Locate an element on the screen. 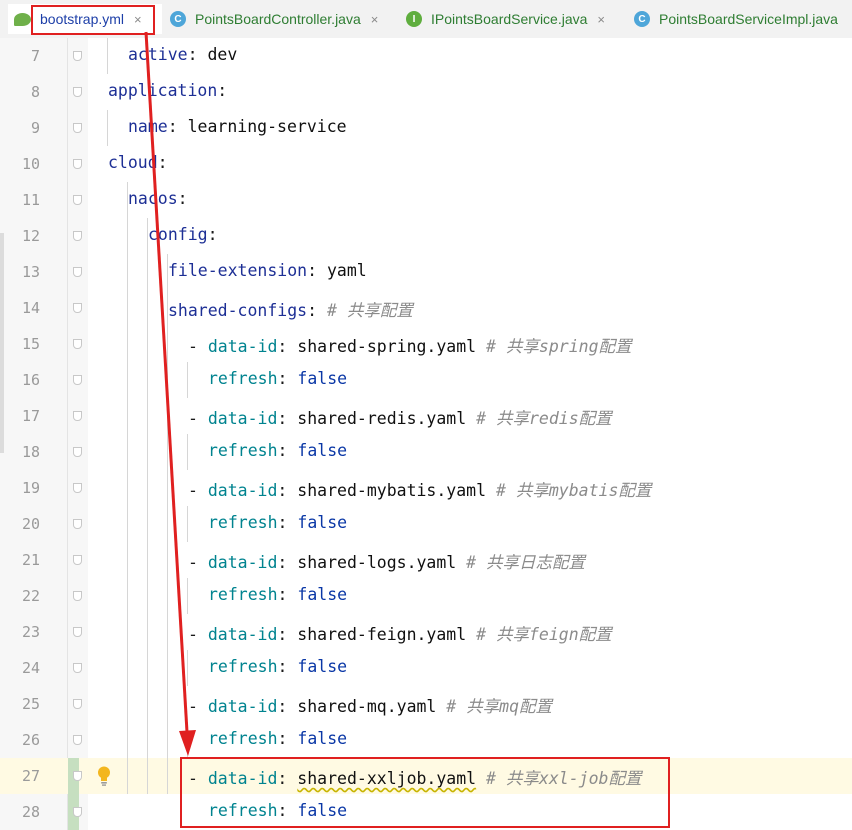  code-token: # 共享配置 is located at coordinates (369, 310).